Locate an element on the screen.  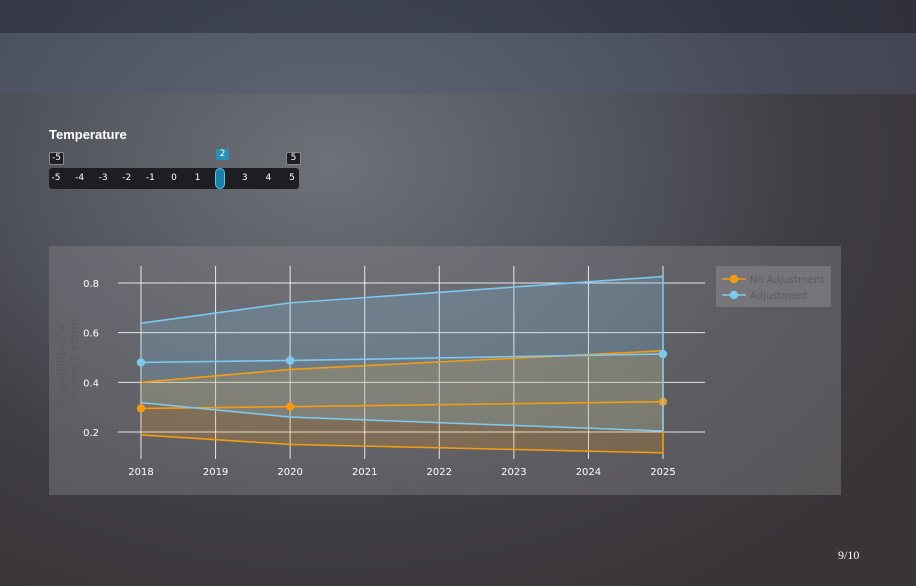
y-axis-title-line: Probability of a is located at coordinates (61, 366).